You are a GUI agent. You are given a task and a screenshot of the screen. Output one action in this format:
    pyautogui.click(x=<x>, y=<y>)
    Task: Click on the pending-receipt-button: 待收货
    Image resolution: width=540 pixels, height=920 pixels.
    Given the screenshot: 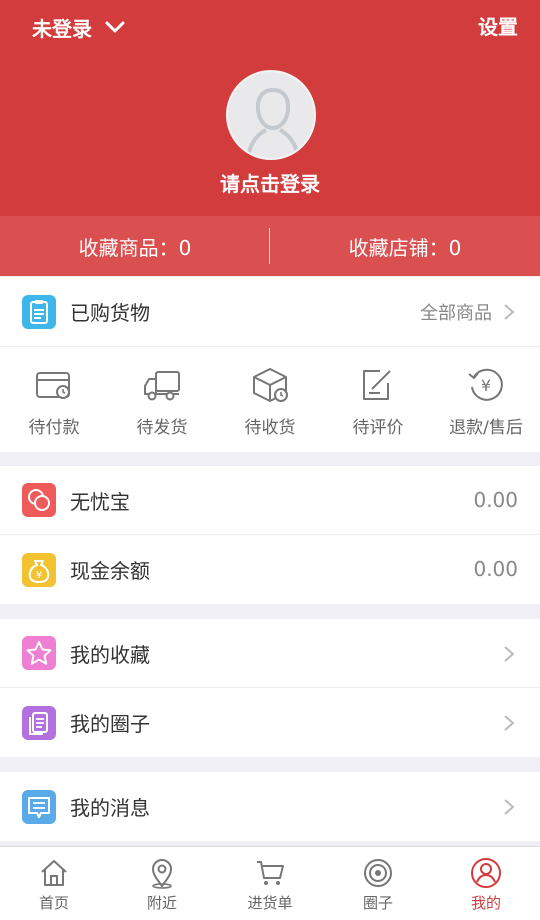 What is the action you would take?
    pyautogui.click(x=270, y=399)
    